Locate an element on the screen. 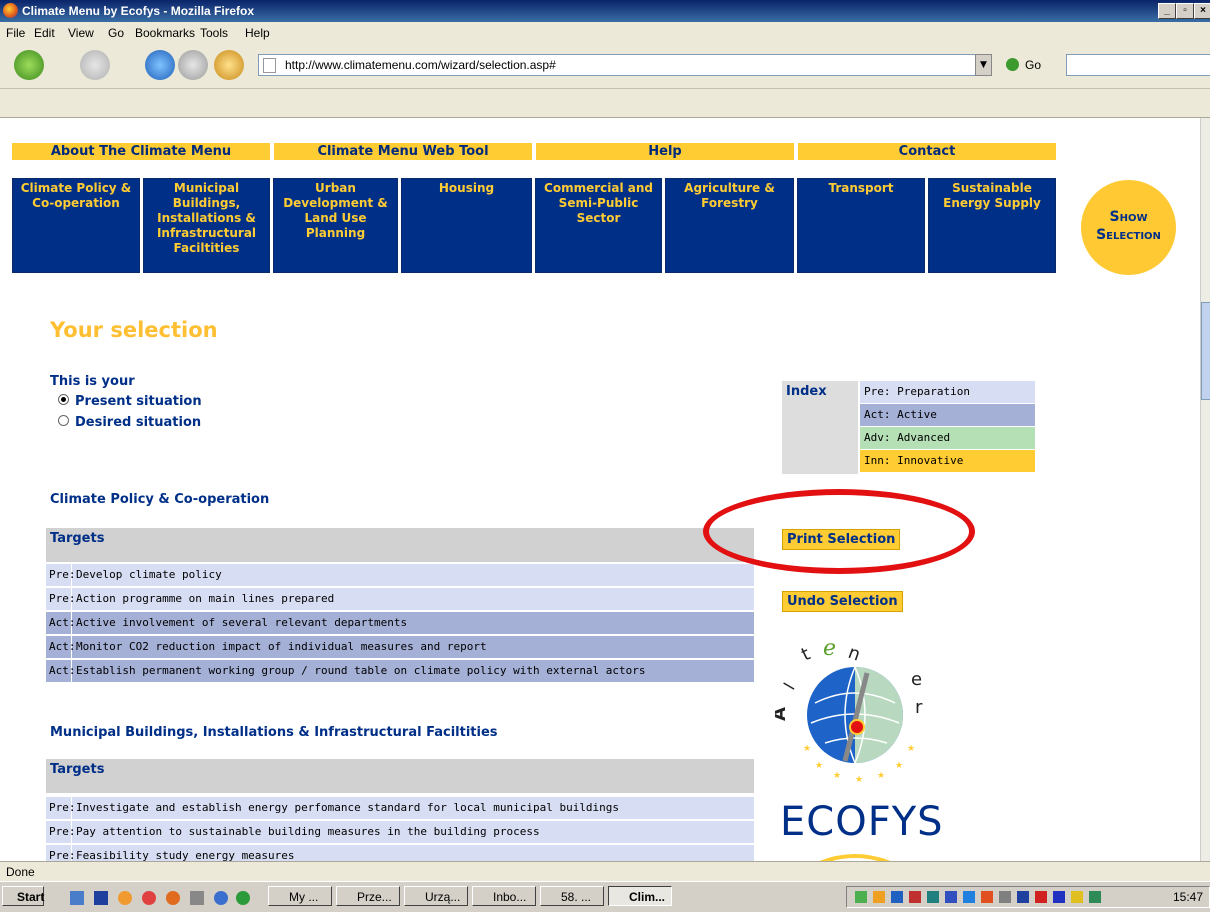 The height and width of the screenshot is (912, 1210). radio-present-situation: Present situation is located at coordinates (130, 401).